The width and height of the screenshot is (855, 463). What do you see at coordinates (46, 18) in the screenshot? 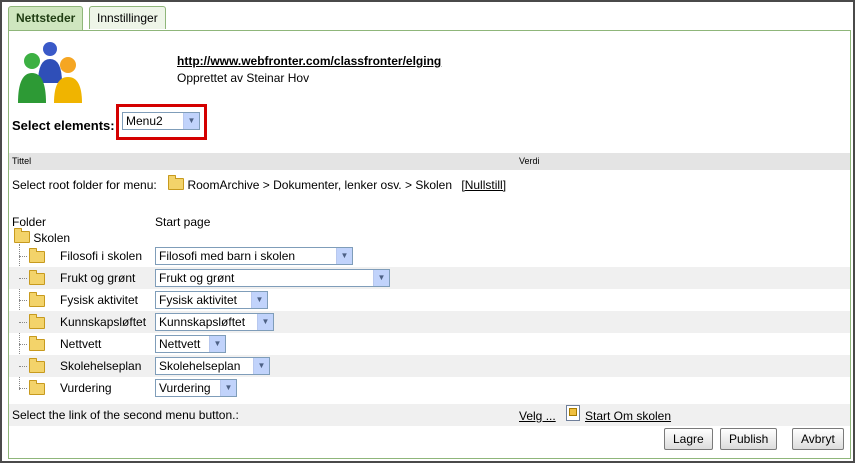
I see `tab-nettsteder: Nettsteder` at bounding box center [46, 18].